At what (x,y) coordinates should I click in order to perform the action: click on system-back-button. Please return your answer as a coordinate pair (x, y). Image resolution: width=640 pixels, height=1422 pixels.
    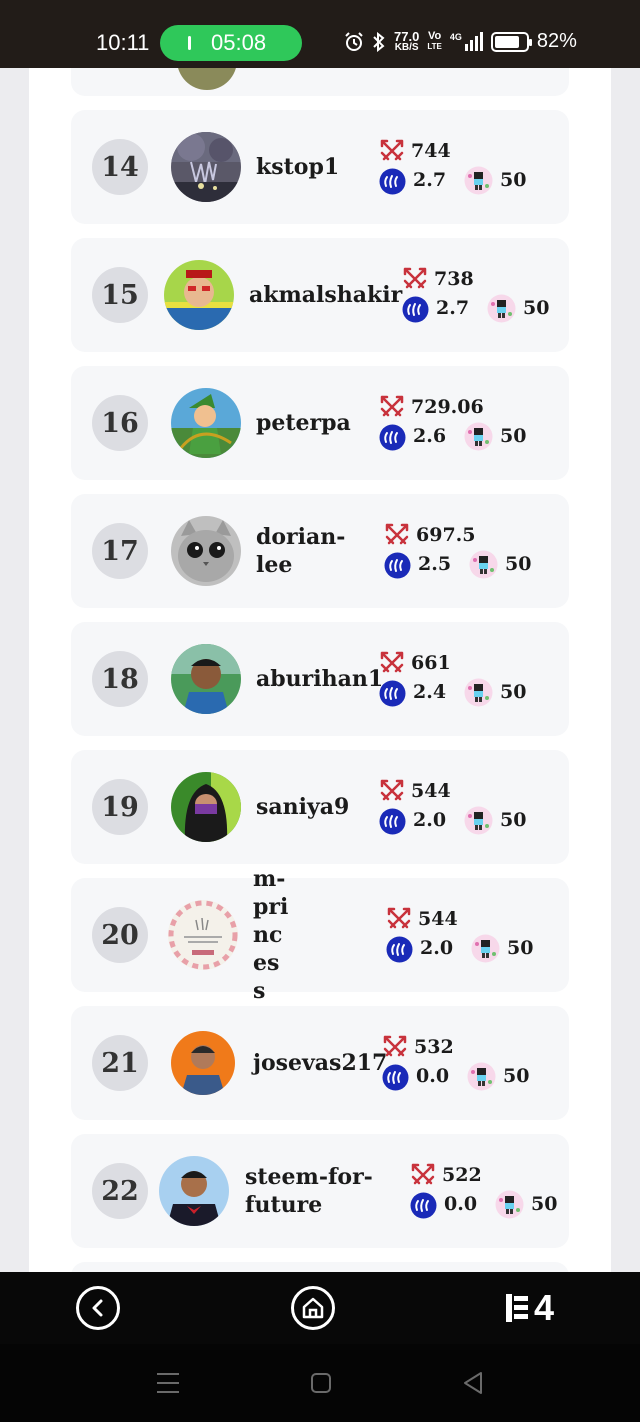
    Looking at the image, I should click on (473, 1383).